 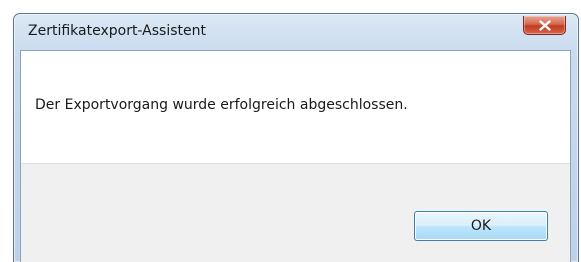 I want to click on close-icon, so click(x=544, y=25).